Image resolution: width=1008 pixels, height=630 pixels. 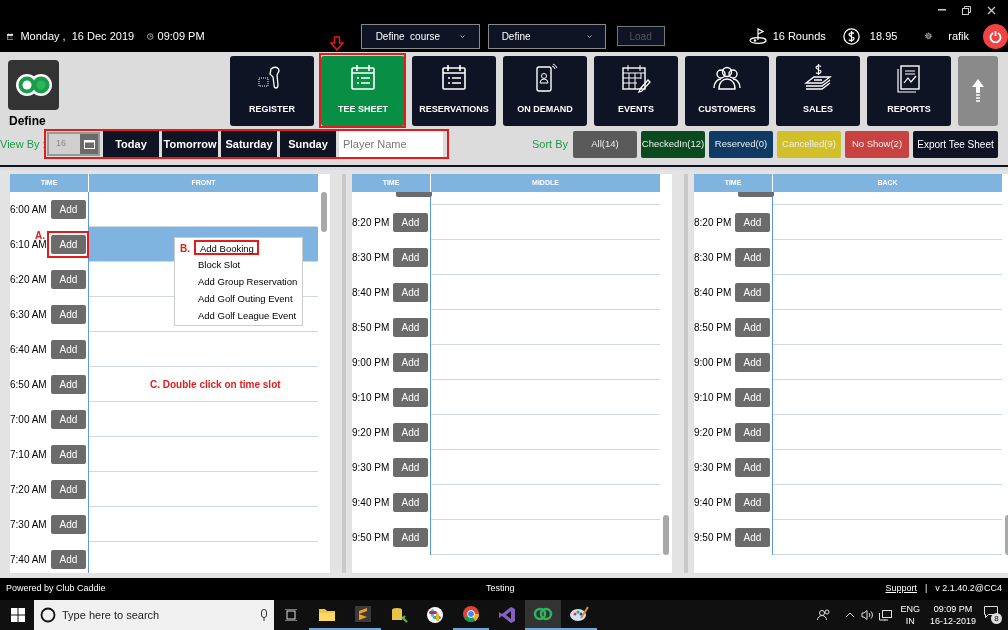 I want to click on time-label: 6:00 AM, so click(x=29, y=210).